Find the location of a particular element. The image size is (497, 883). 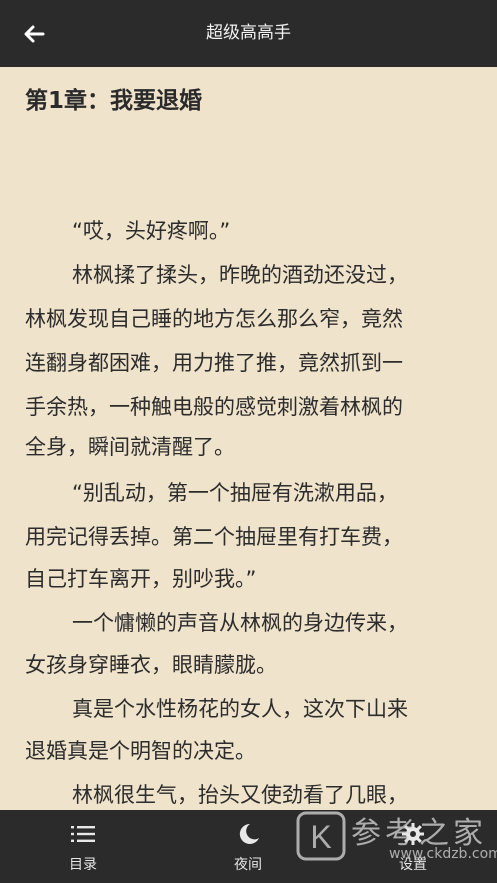

text-line: 真是个水性杨花的女人，这次下山来 is located at coordinates (240, 709).